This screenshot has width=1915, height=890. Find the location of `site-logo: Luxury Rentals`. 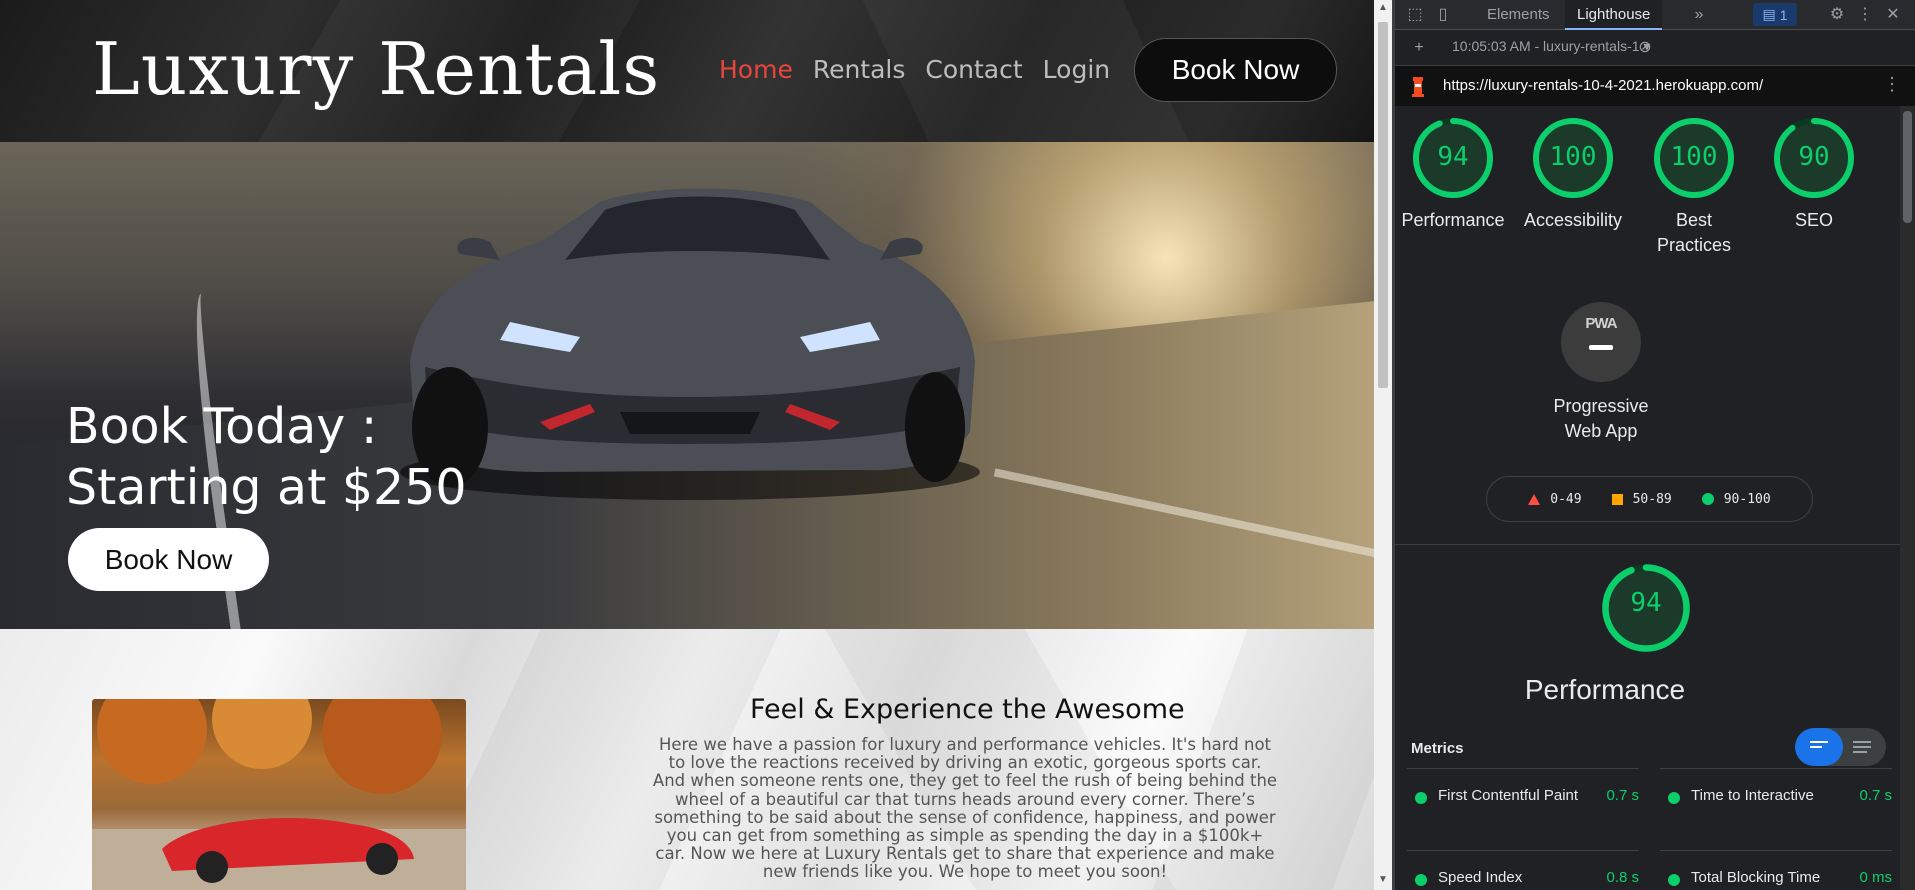

site-logo: Luxury Rentals is located at coordinates (376, 69).